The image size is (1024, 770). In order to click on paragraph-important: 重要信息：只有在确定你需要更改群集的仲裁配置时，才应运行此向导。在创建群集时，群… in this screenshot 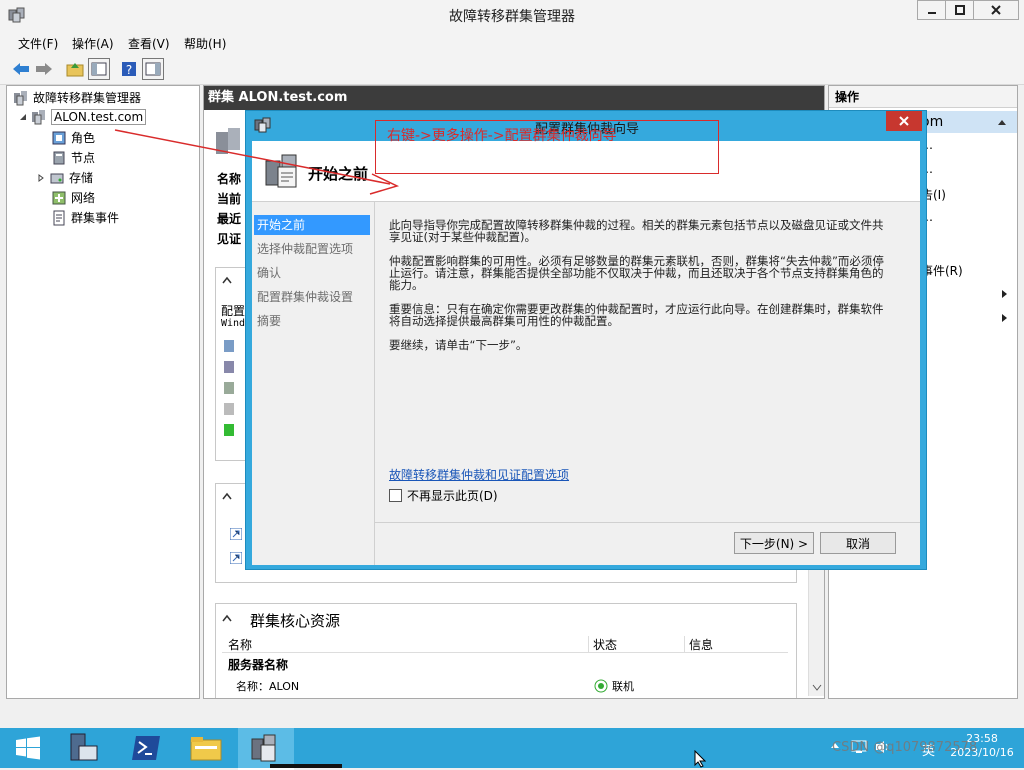, I will do `click(636, 315)`.